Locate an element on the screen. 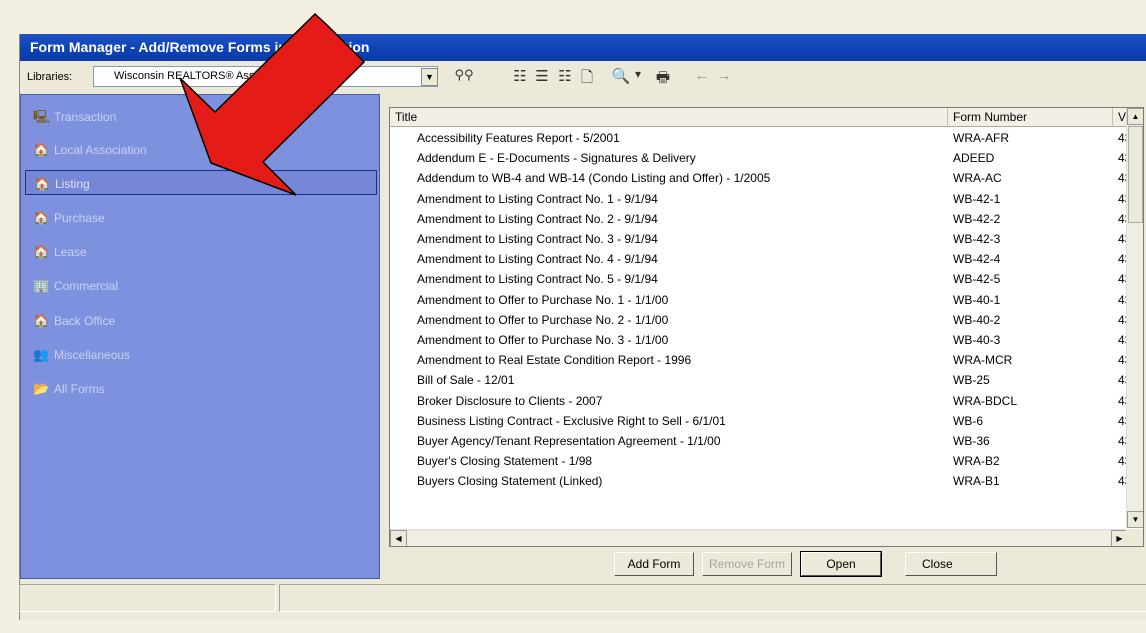 This screenshot has width=1146, height=633. close-button: Close is located at coordinates (951, 564).